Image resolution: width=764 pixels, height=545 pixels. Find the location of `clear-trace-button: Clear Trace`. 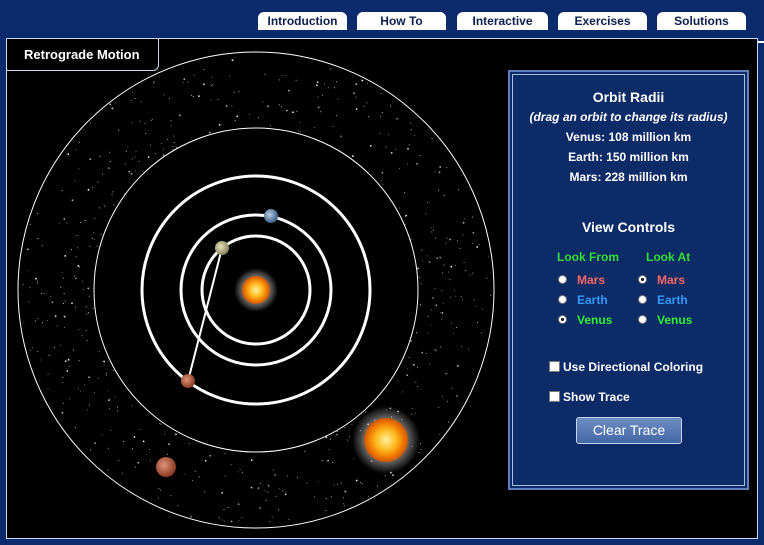

clear-trace-button: Clear Trace is located at coordinates (629, 430).